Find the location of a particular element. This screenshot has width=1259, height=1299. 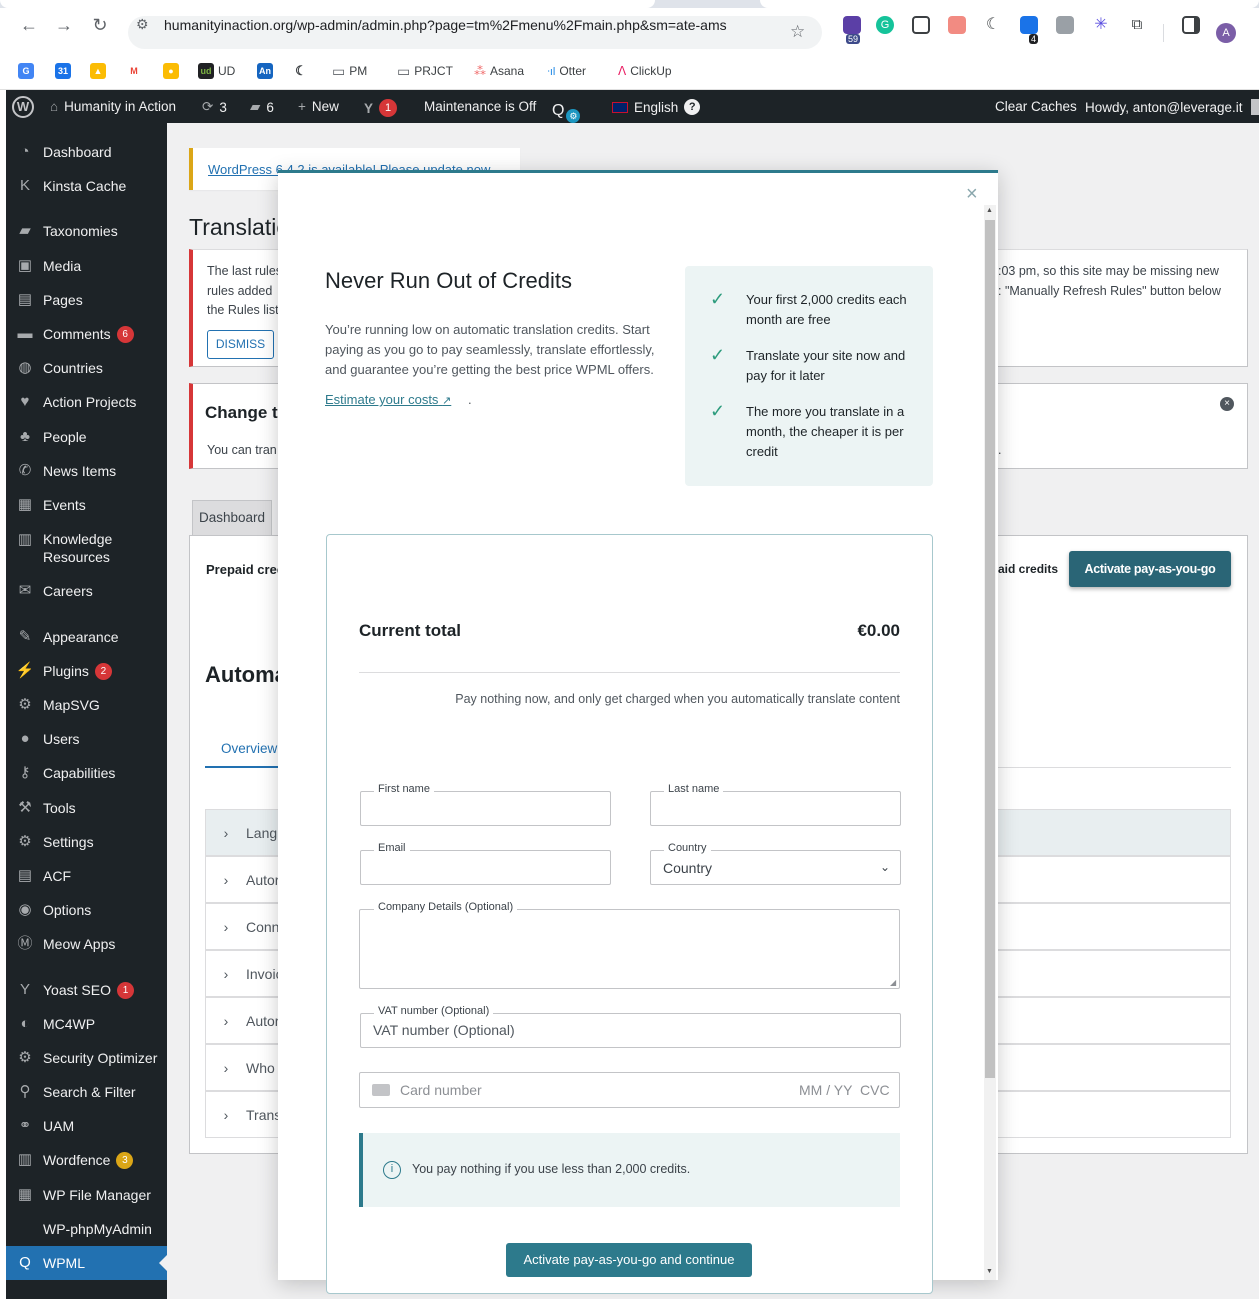

perplexity-icon: ✳ is located at coordinates (1101, 25).